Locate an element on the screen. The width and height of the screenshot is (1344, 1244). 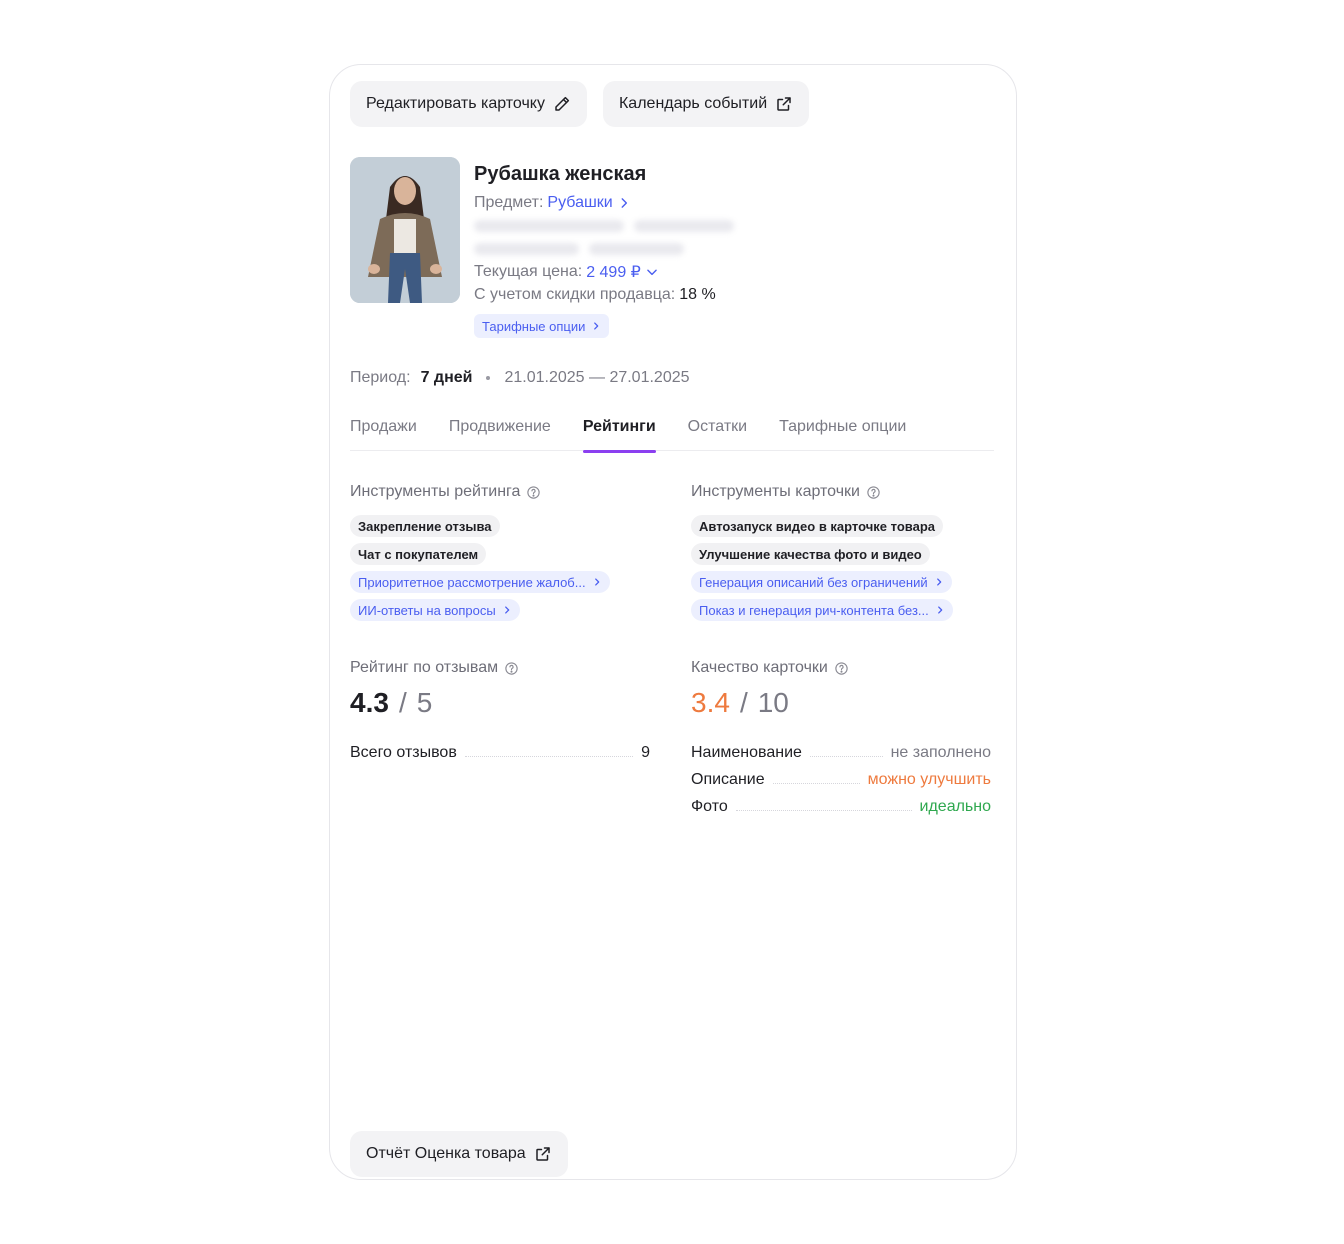
events-calendar-label: Календарь событий is located at coordinates (693, 103).